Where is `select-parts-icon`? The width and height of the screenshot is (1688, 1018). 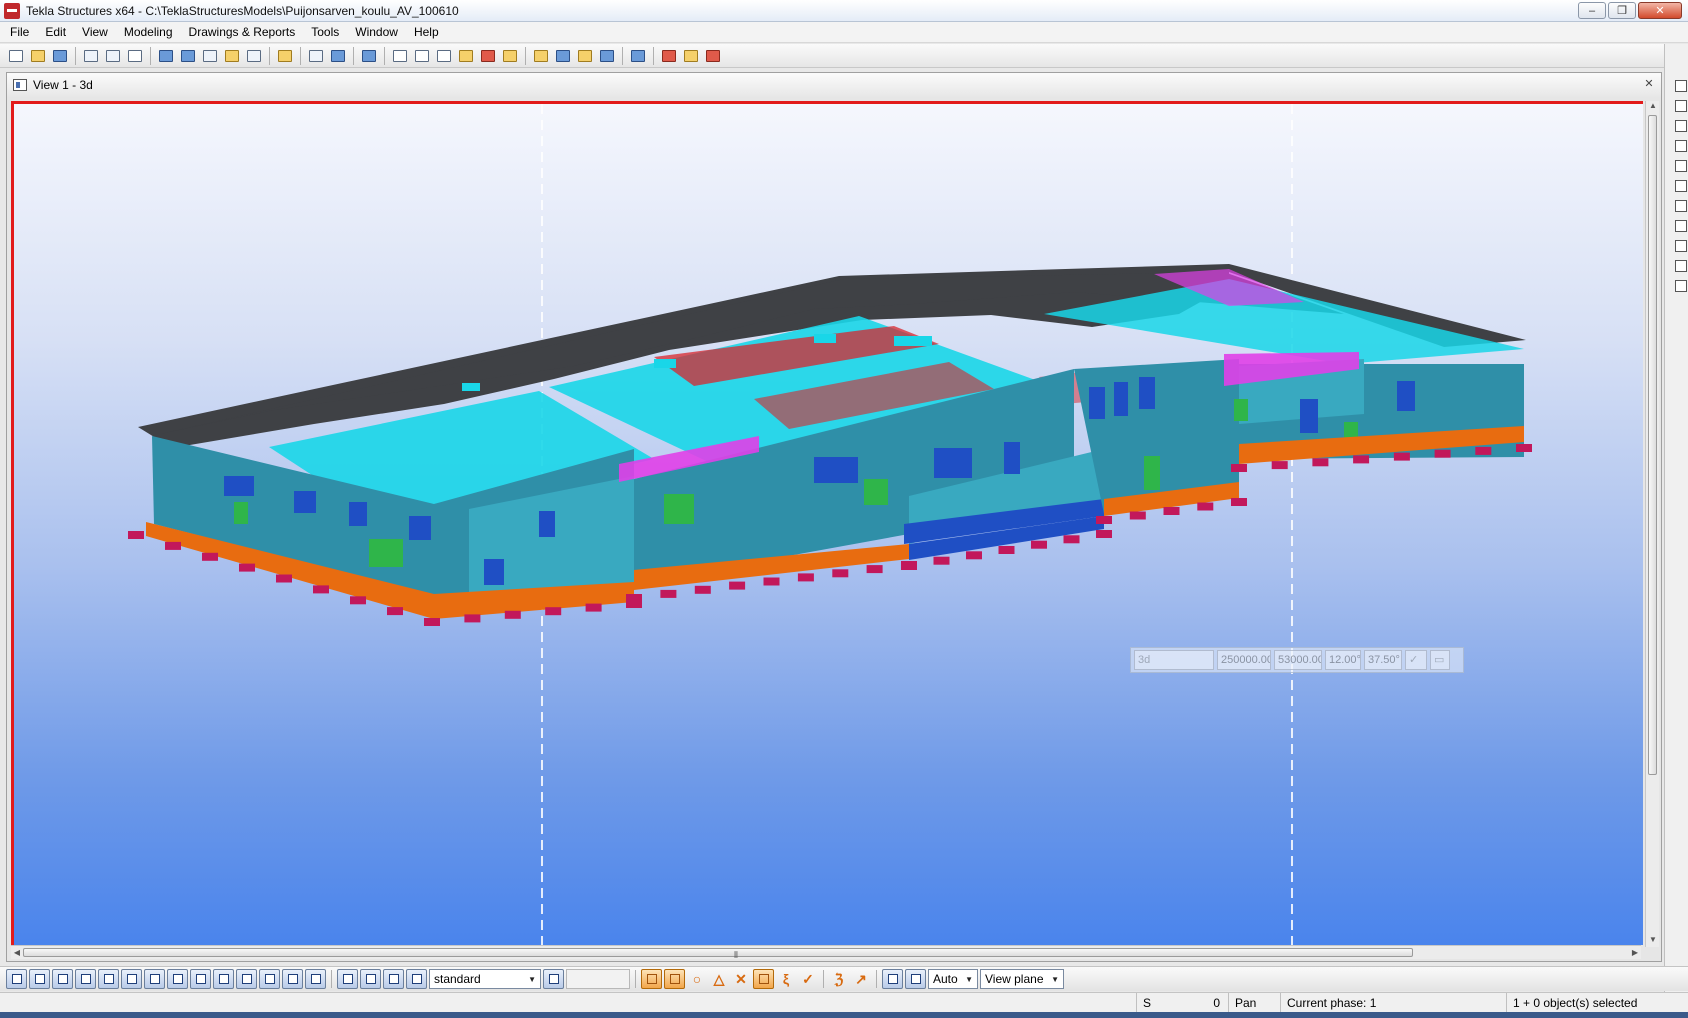
select-parts-icon is located at coordinates (39, 979).